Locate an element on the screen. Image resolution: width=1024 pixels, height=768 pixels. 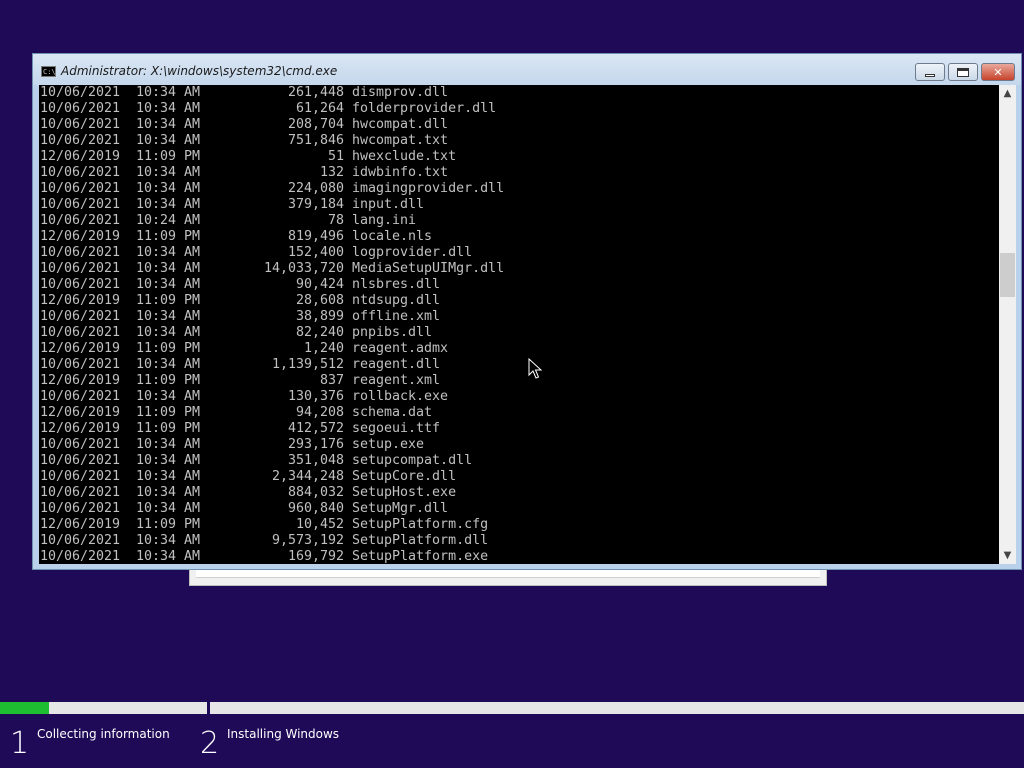
chevron-up-icon: ▲ is located at coordinates (1007, 93).